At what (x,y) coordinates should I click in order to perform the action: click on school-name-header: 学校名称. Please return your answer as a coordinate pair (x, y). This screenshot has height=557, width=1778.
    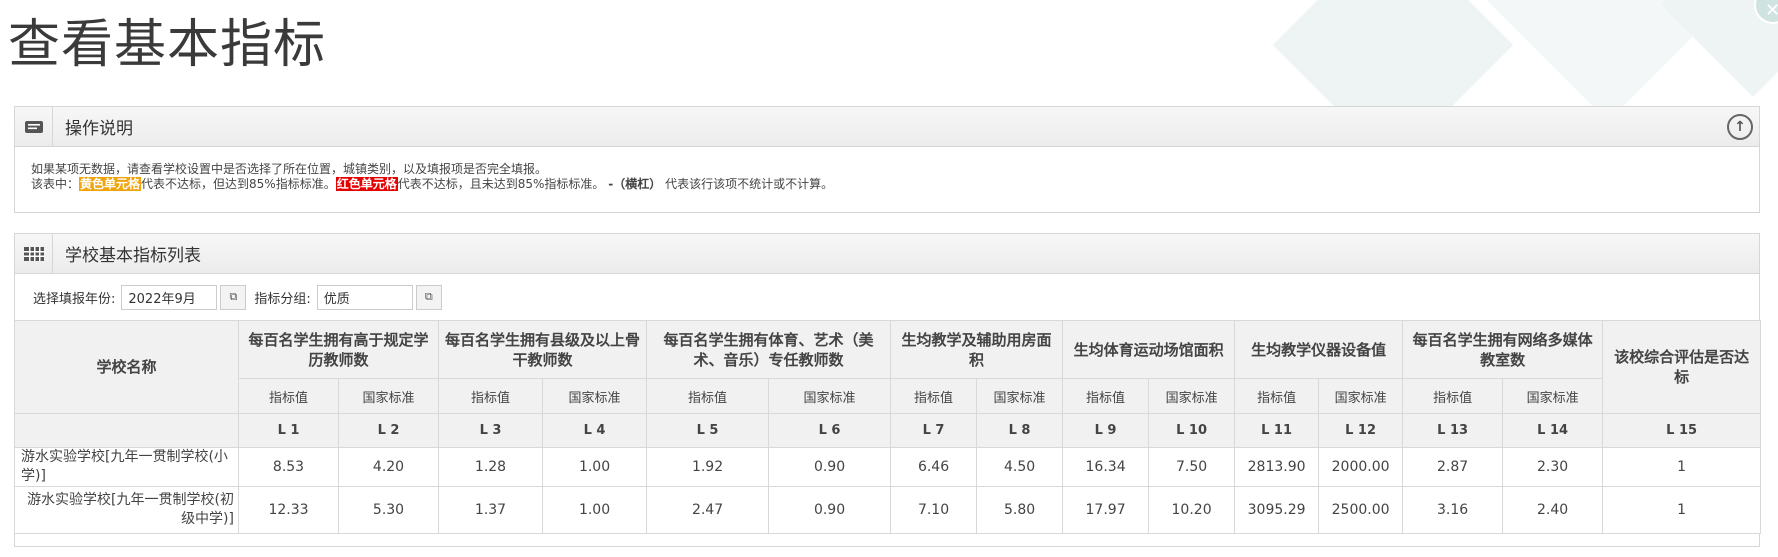
    Looking at the image, I should click on (126, 367).